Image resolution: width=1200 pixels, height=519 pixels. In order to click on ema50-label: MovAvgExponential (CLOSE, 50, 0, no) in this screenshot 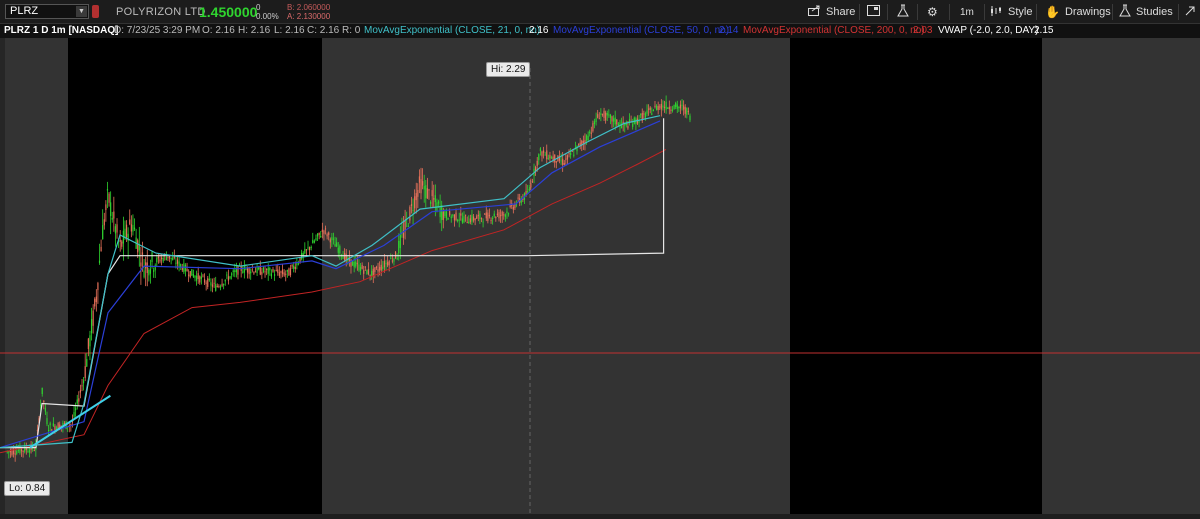, I will do `click(641, 31)`.